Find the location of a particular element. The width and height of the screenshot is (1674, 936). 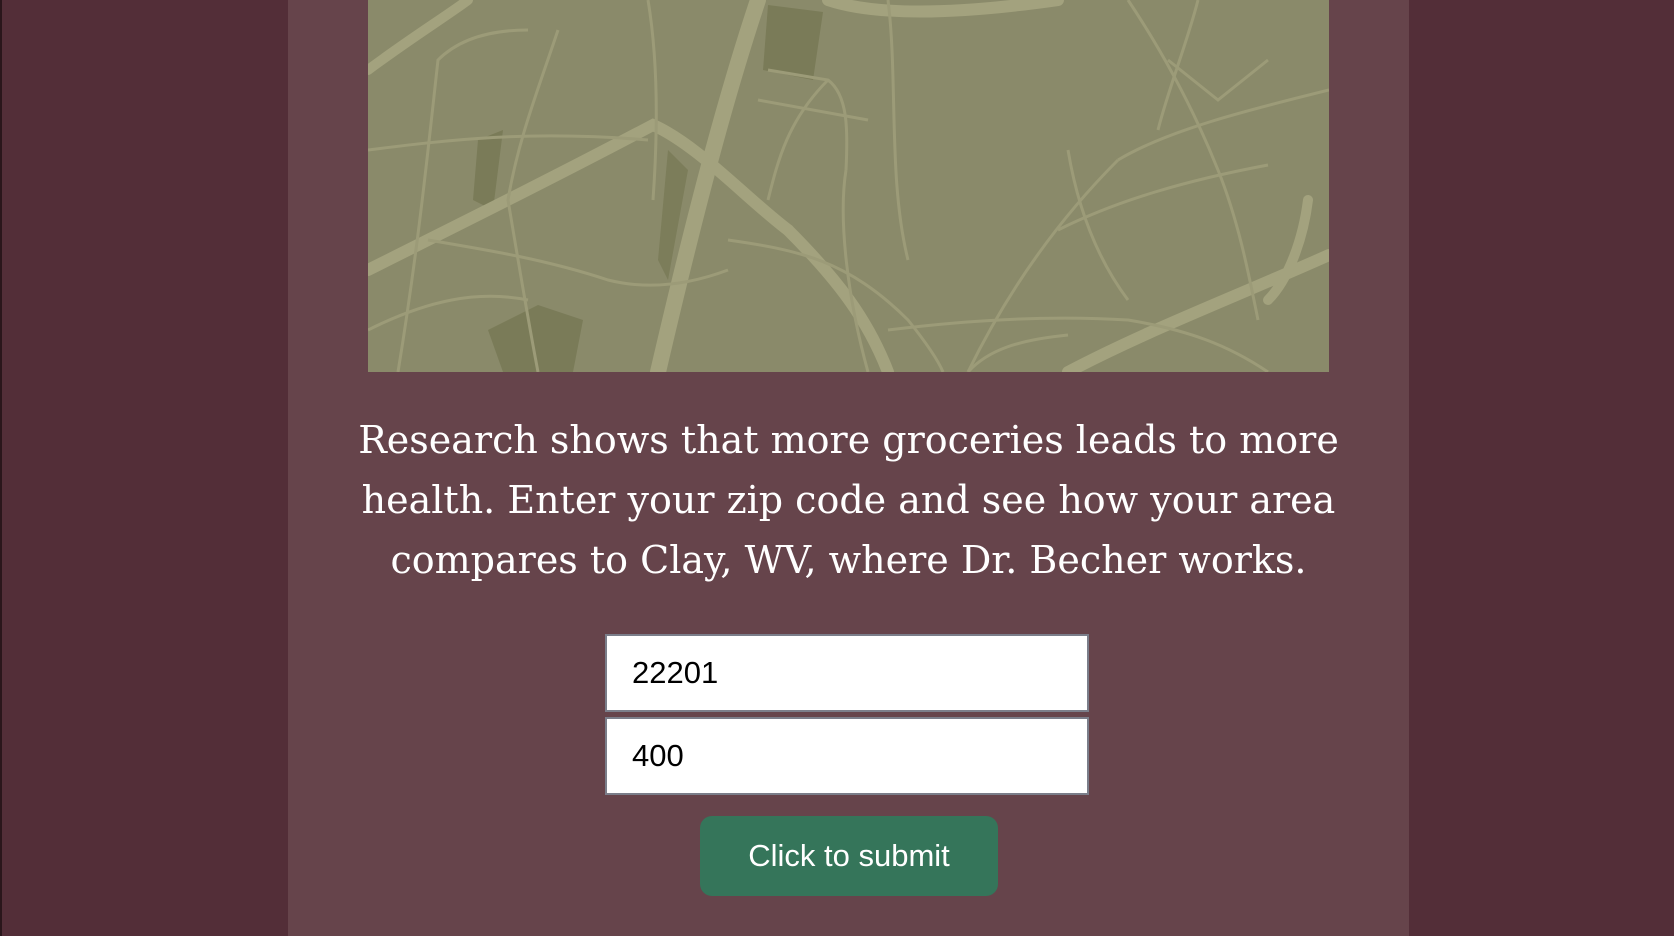

window-edge is located at coordinates (1, 468).